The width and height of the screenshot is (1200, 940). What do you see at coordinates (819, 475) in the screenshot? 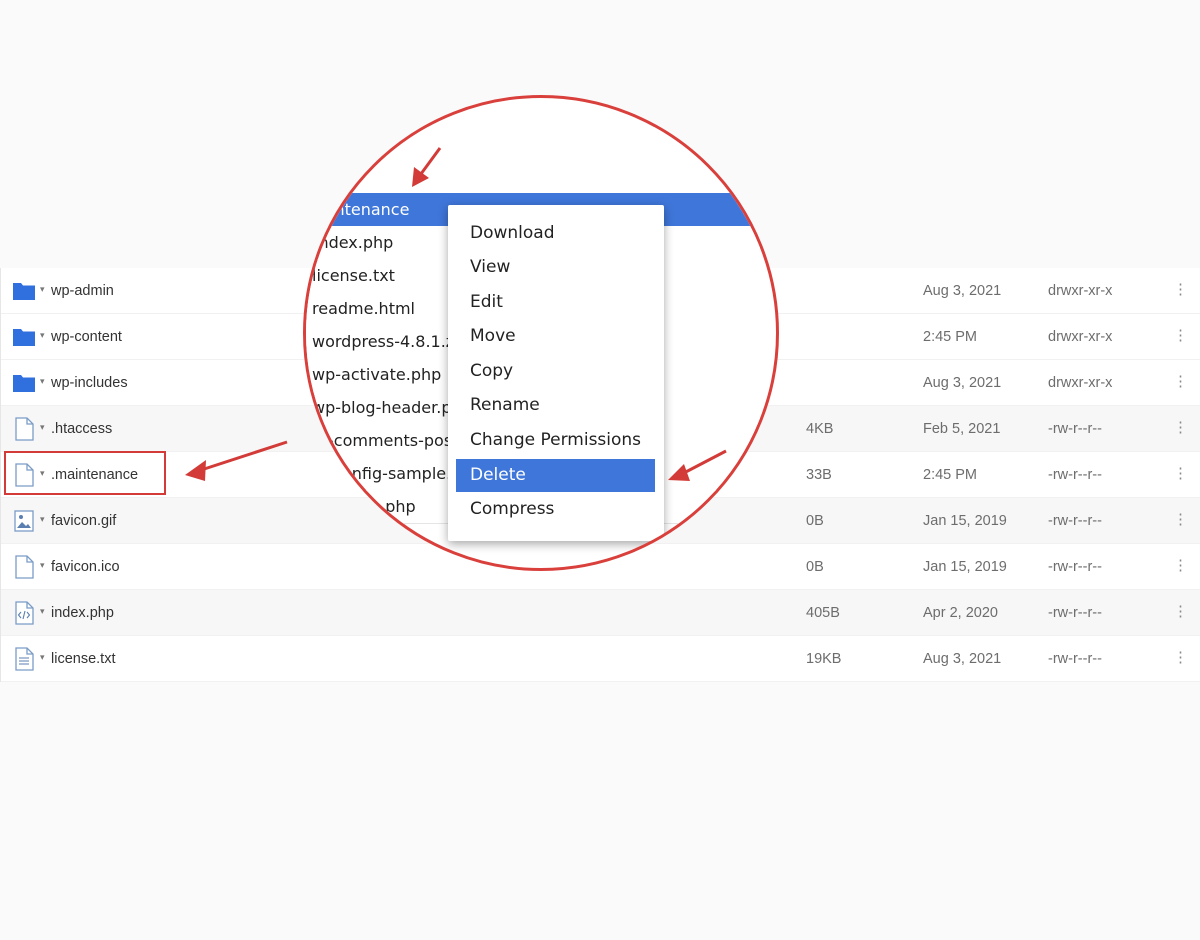
I see `file-size: 33B` at bounding box center [819, 475].